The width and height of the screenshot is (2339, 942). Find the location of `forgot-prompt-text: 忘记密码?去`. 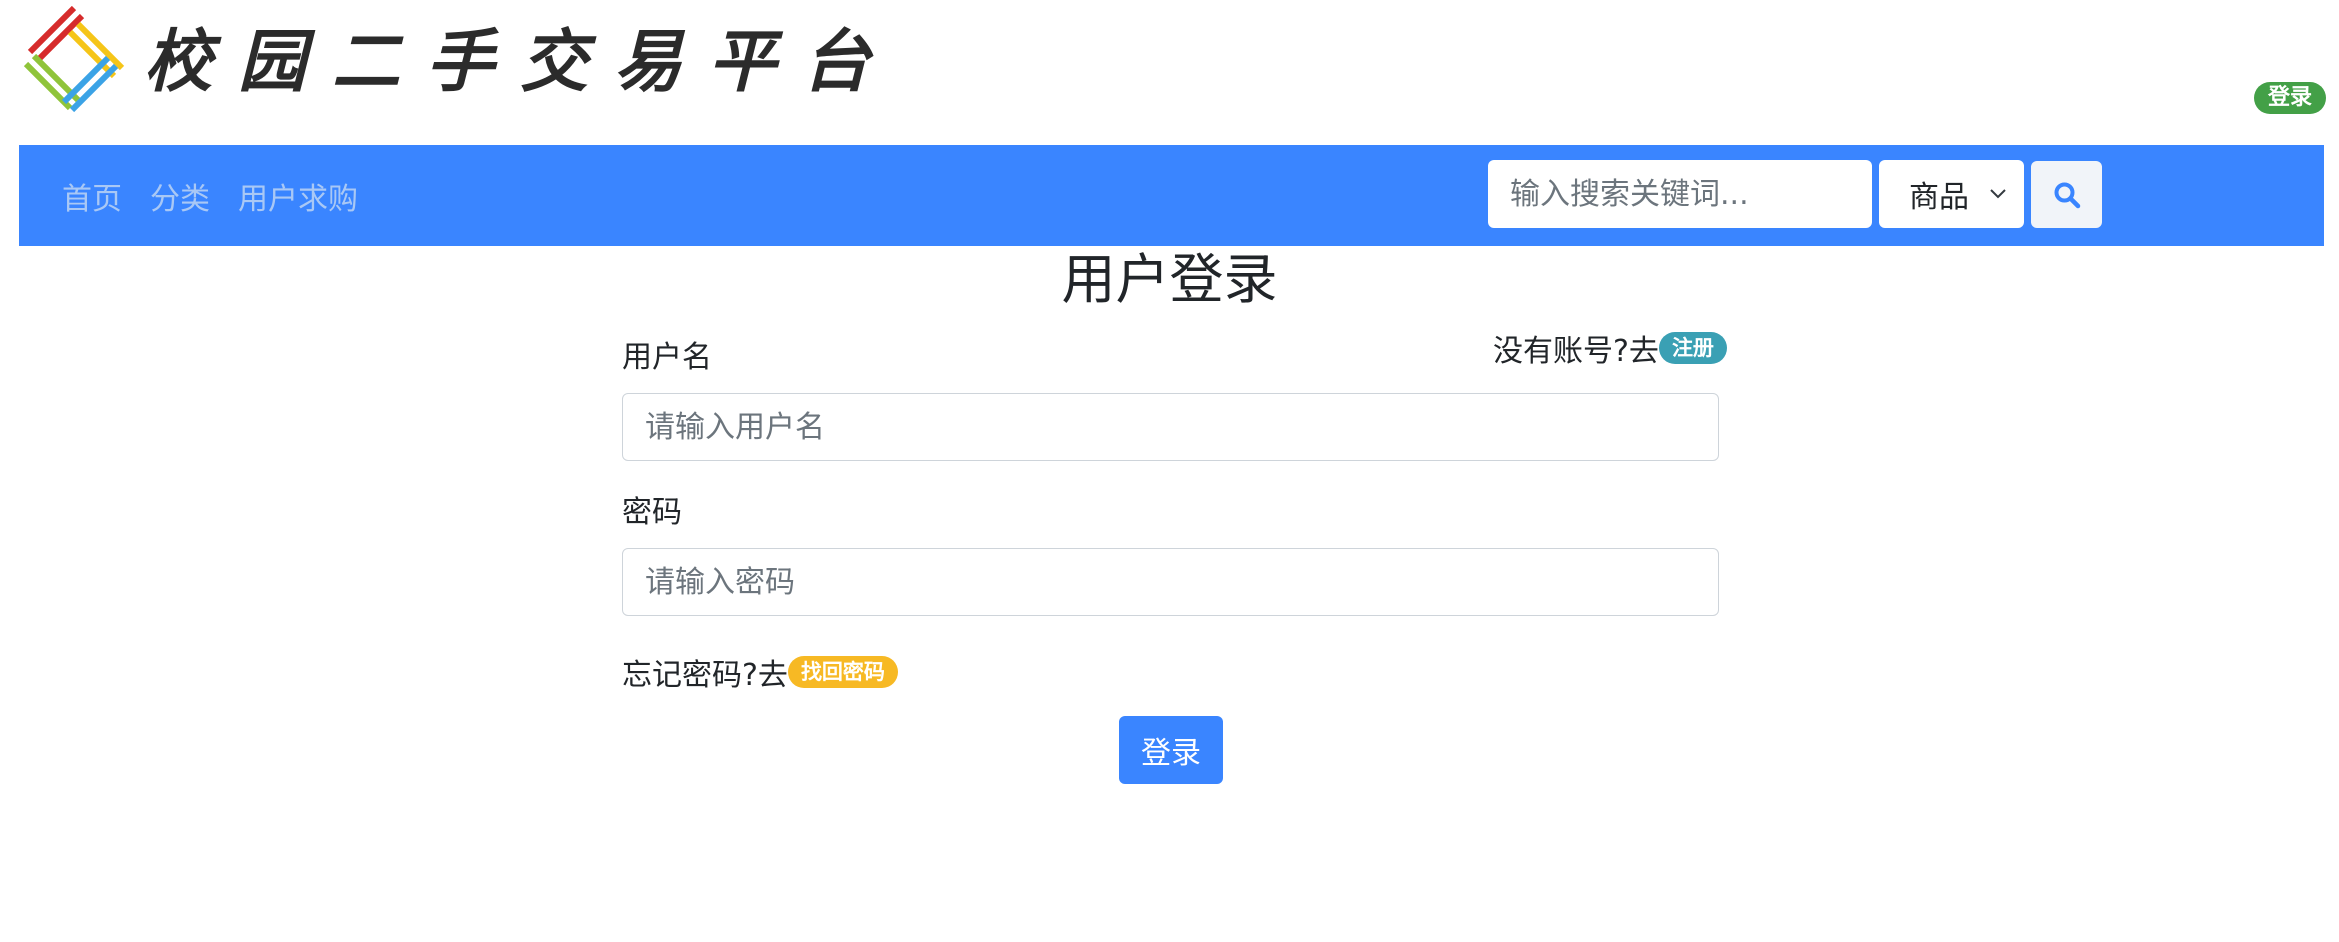

forgot-prompt-text: 忘记密码?去 is located at coordinates (705, 675).